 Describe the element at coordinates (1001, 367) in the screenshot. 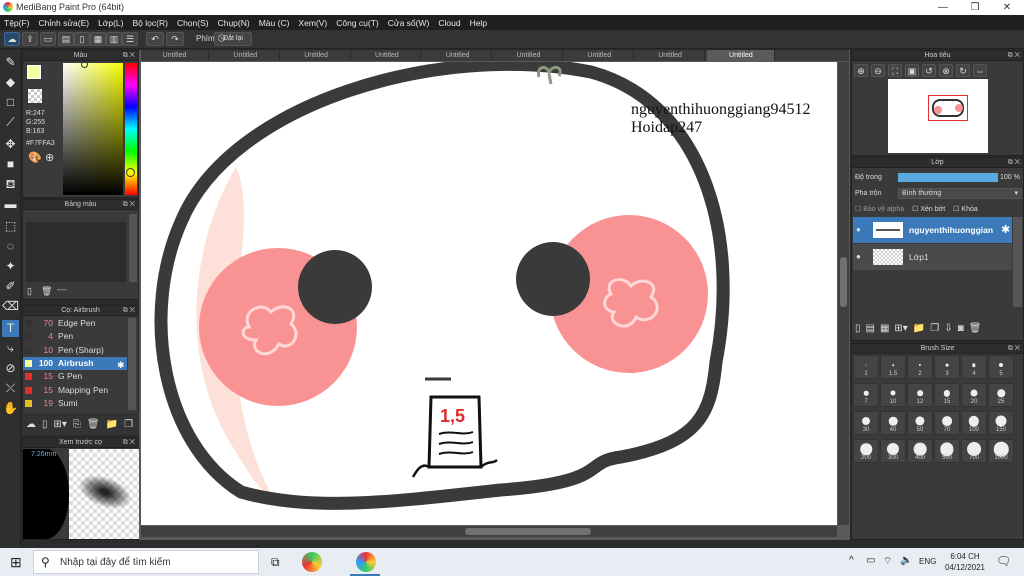

I see `brush-size-option: 5` at that location.